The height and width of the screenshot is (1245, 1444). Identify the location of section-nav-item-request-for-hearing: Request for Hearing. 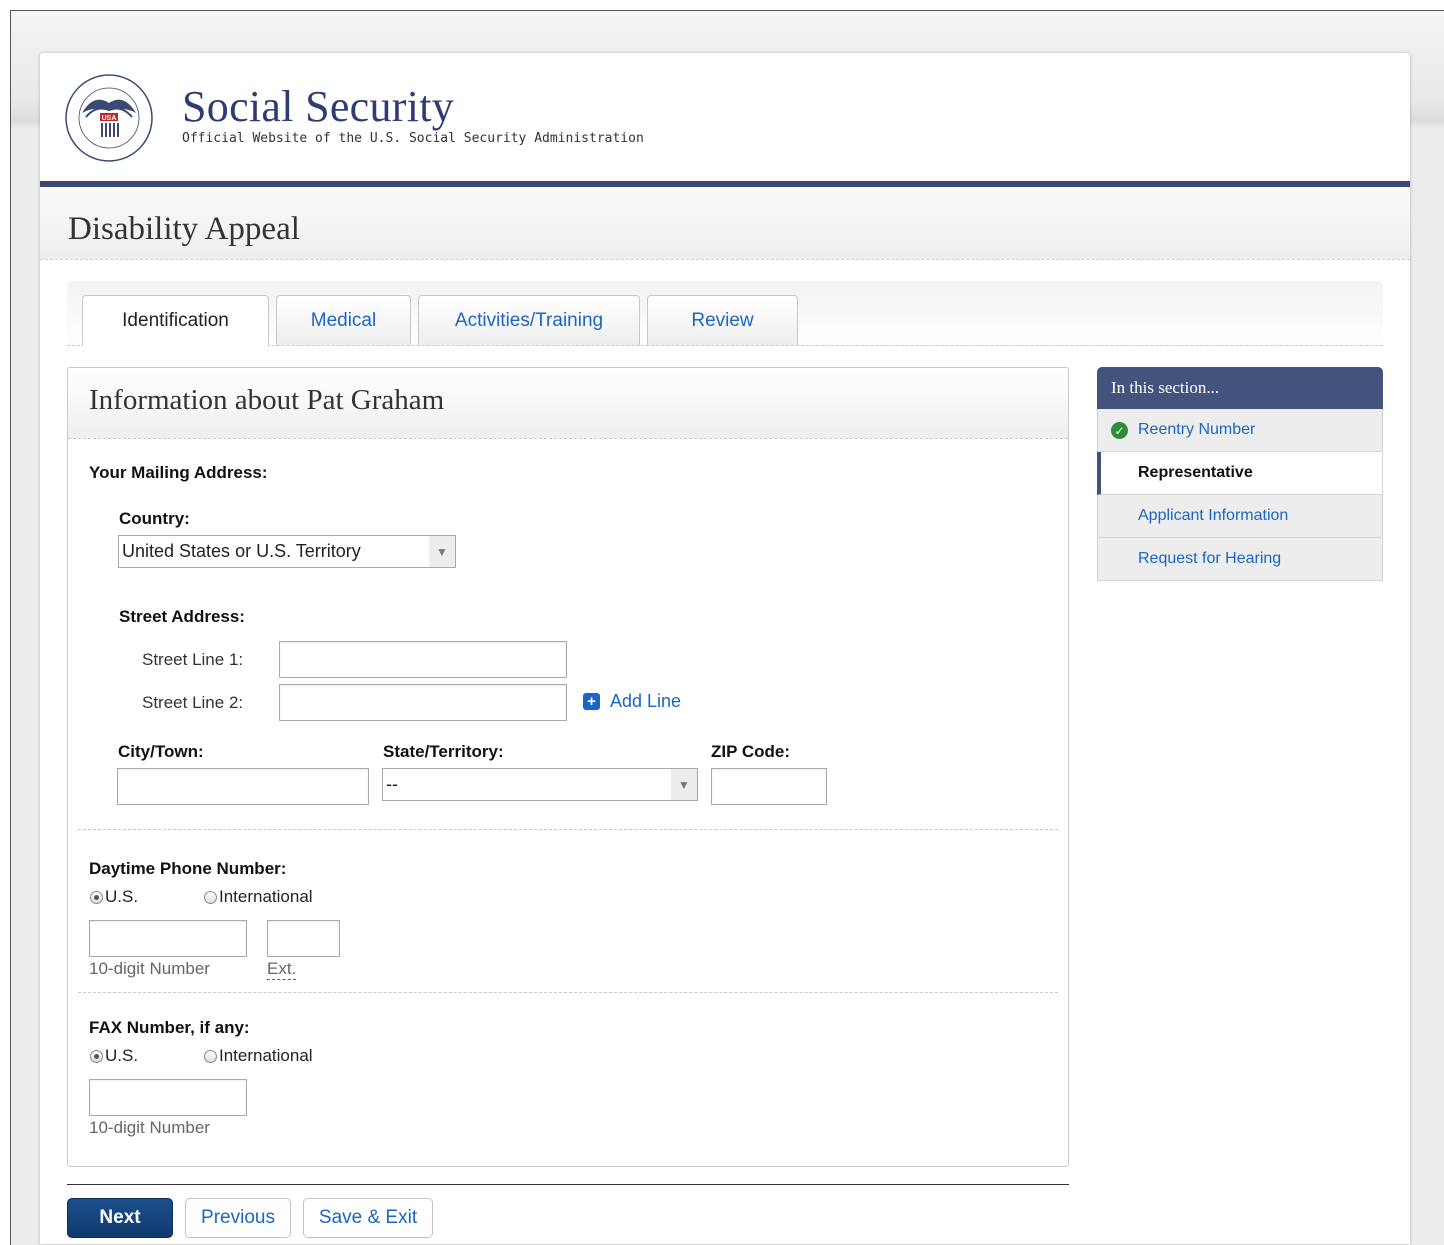
(1240, 559).